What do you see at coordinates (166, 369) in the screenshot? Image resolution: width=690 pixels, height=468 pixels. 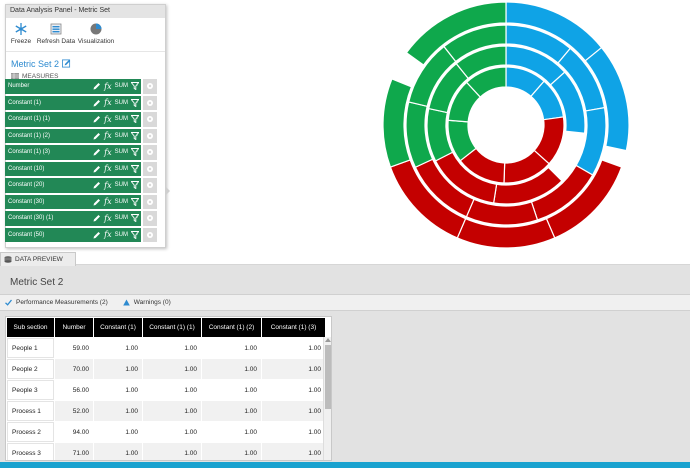 I see `table-row: People 2 70.00 1.00 1.00 1.00 1.00` at bounding box center [166, 369].